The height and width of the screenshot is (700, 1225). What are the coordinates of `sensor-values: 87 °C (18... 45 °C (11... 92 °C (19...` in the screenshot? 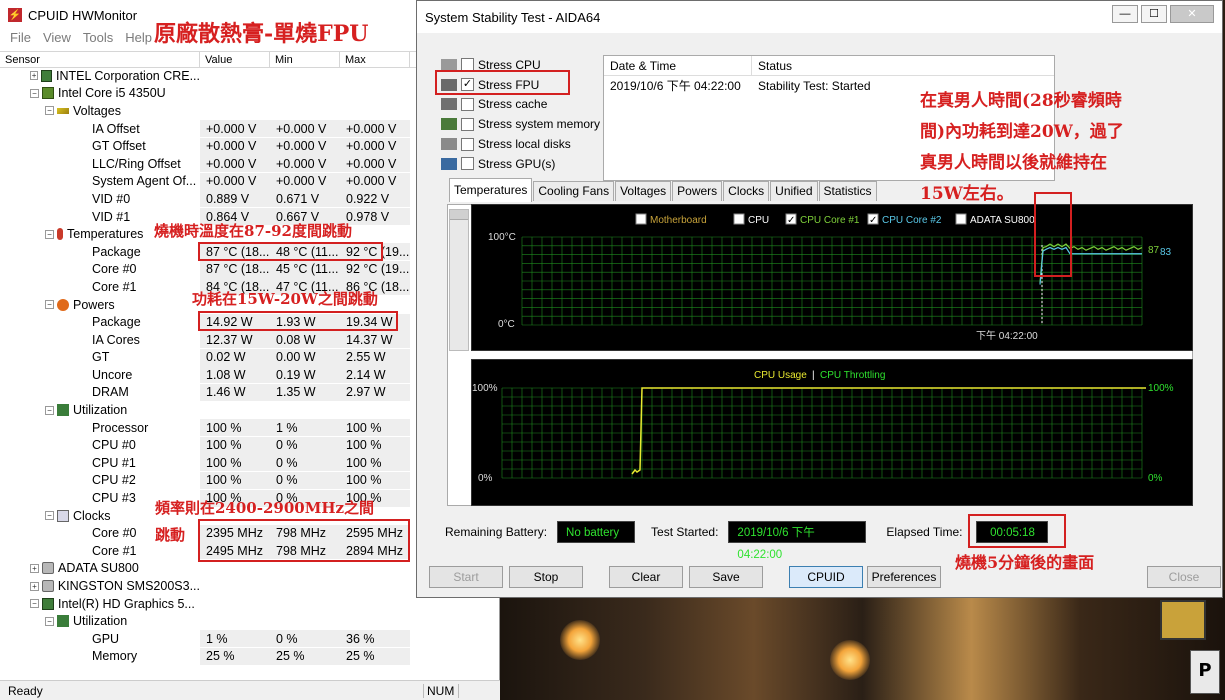 It's located at (305, 269).